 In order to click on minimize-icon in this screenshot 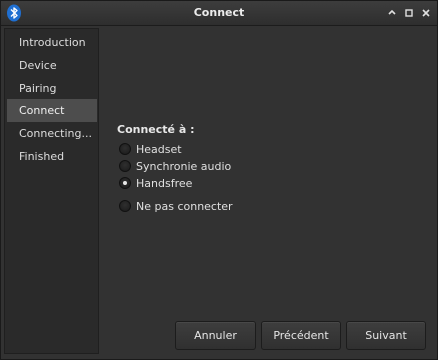, I will do `click(392, 13)`.